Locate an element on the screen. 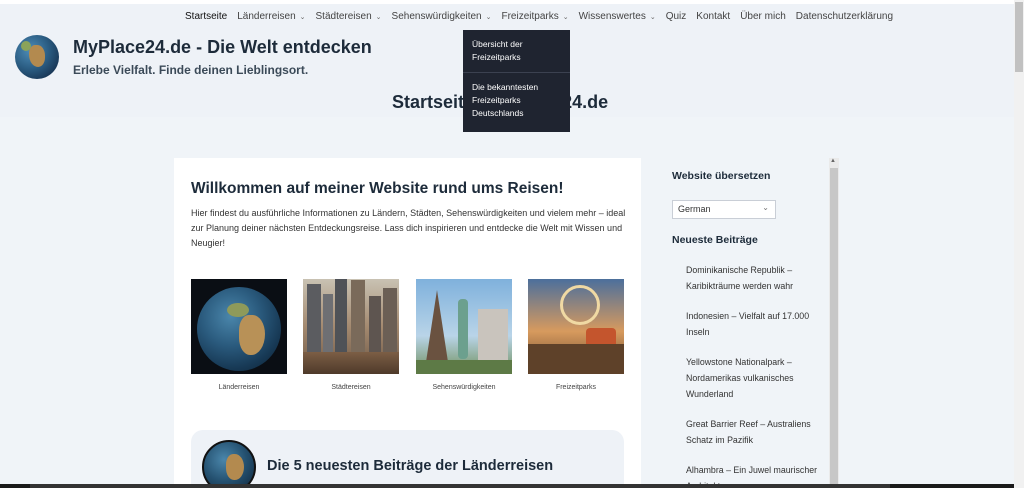 This screenshot has width=1024, height=488. dropdown-item-uebersicht: Übersicht der Freizeitparks is located at coordinates (516, 51).